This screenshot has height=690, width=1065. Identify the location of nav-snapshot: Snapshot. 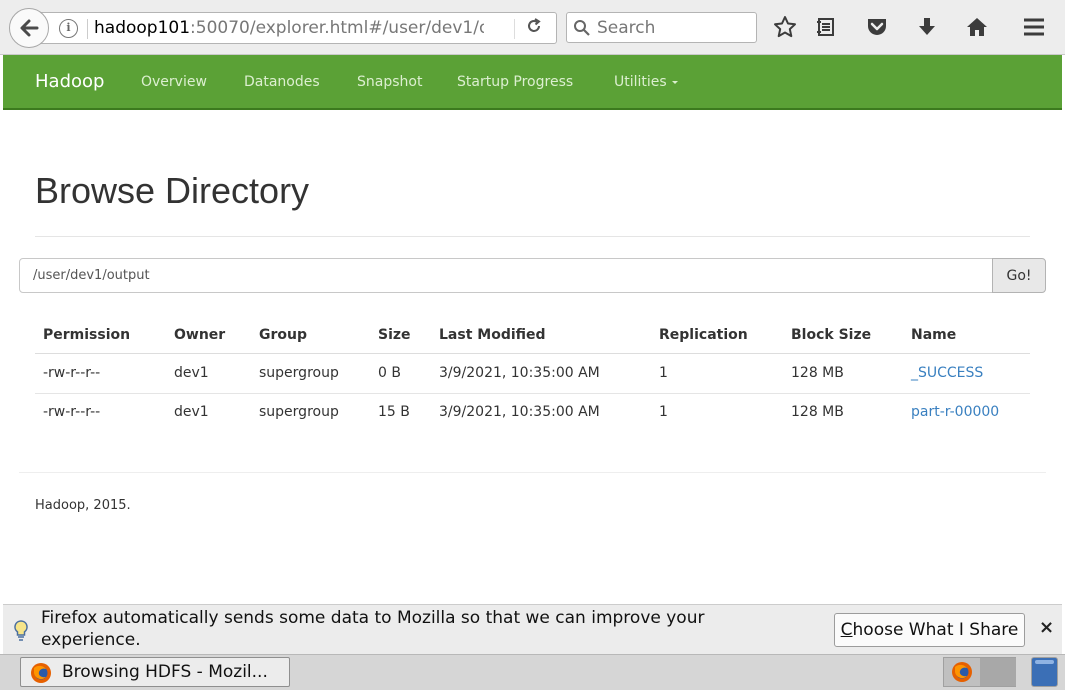
(389, 82).